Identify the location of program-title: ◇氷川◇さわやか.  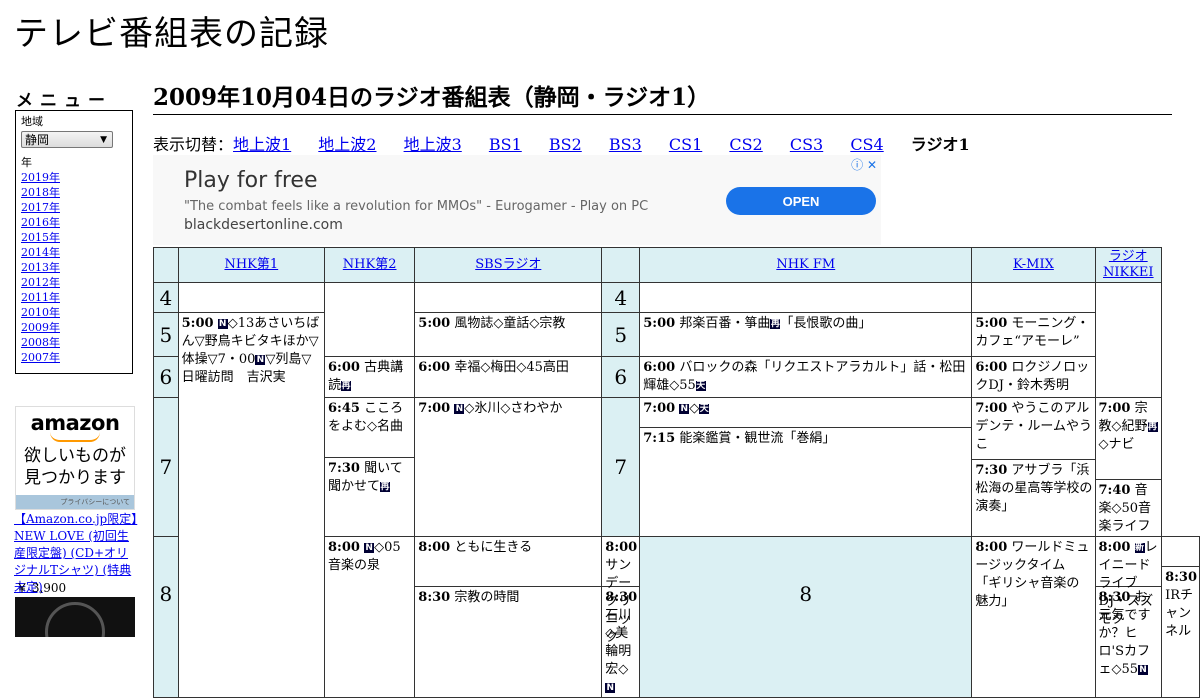
(513, 408).